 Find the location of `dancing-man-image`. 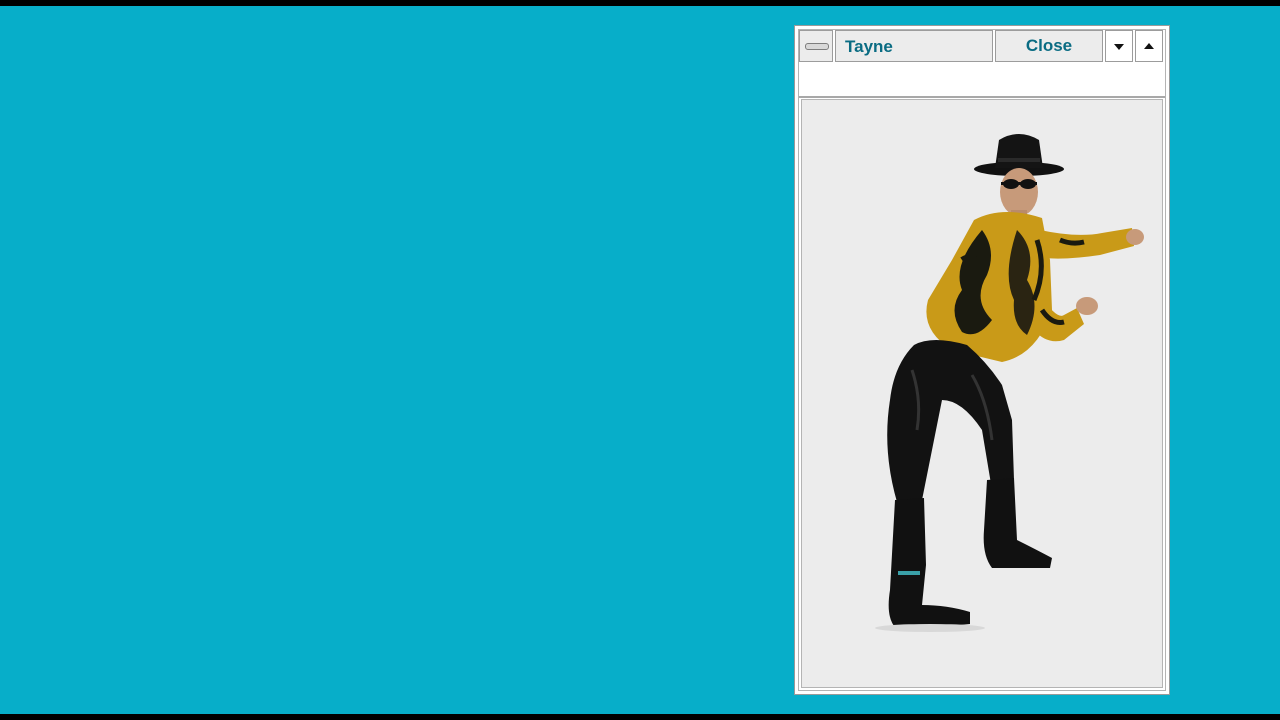

dancing-man-image is located at coordinates (1009, 383).